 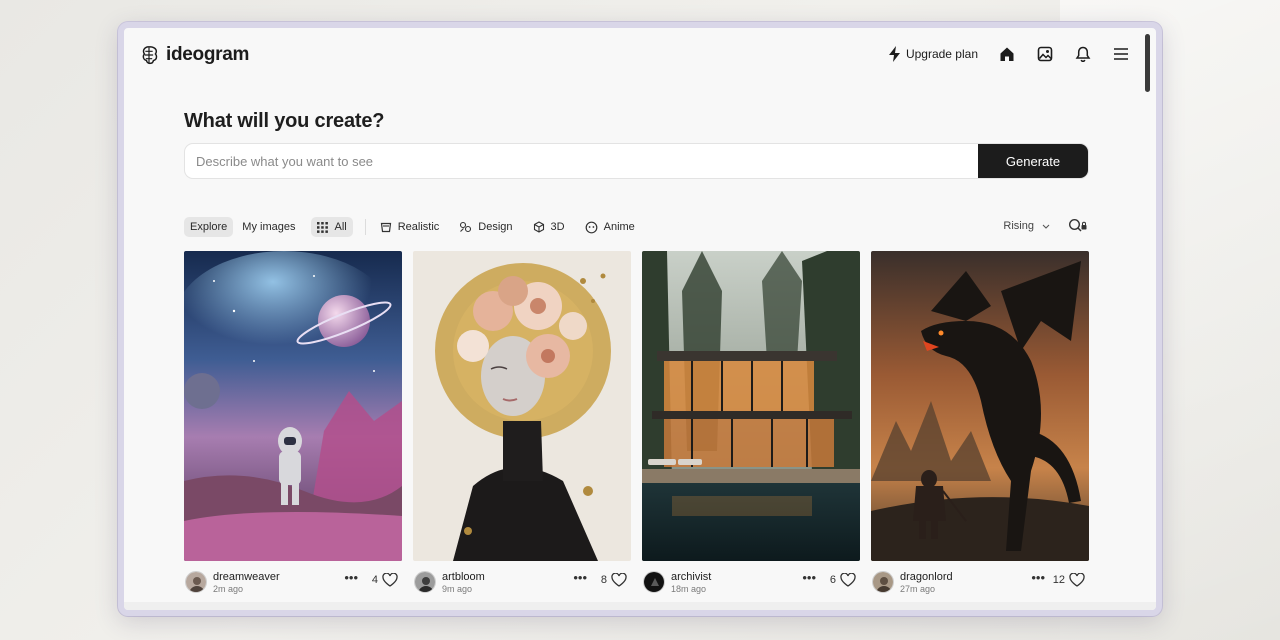 What do you see at coordinates (374, 580) in the screenshot?
I see `like-count: 4` at bounding box center [374, 580].